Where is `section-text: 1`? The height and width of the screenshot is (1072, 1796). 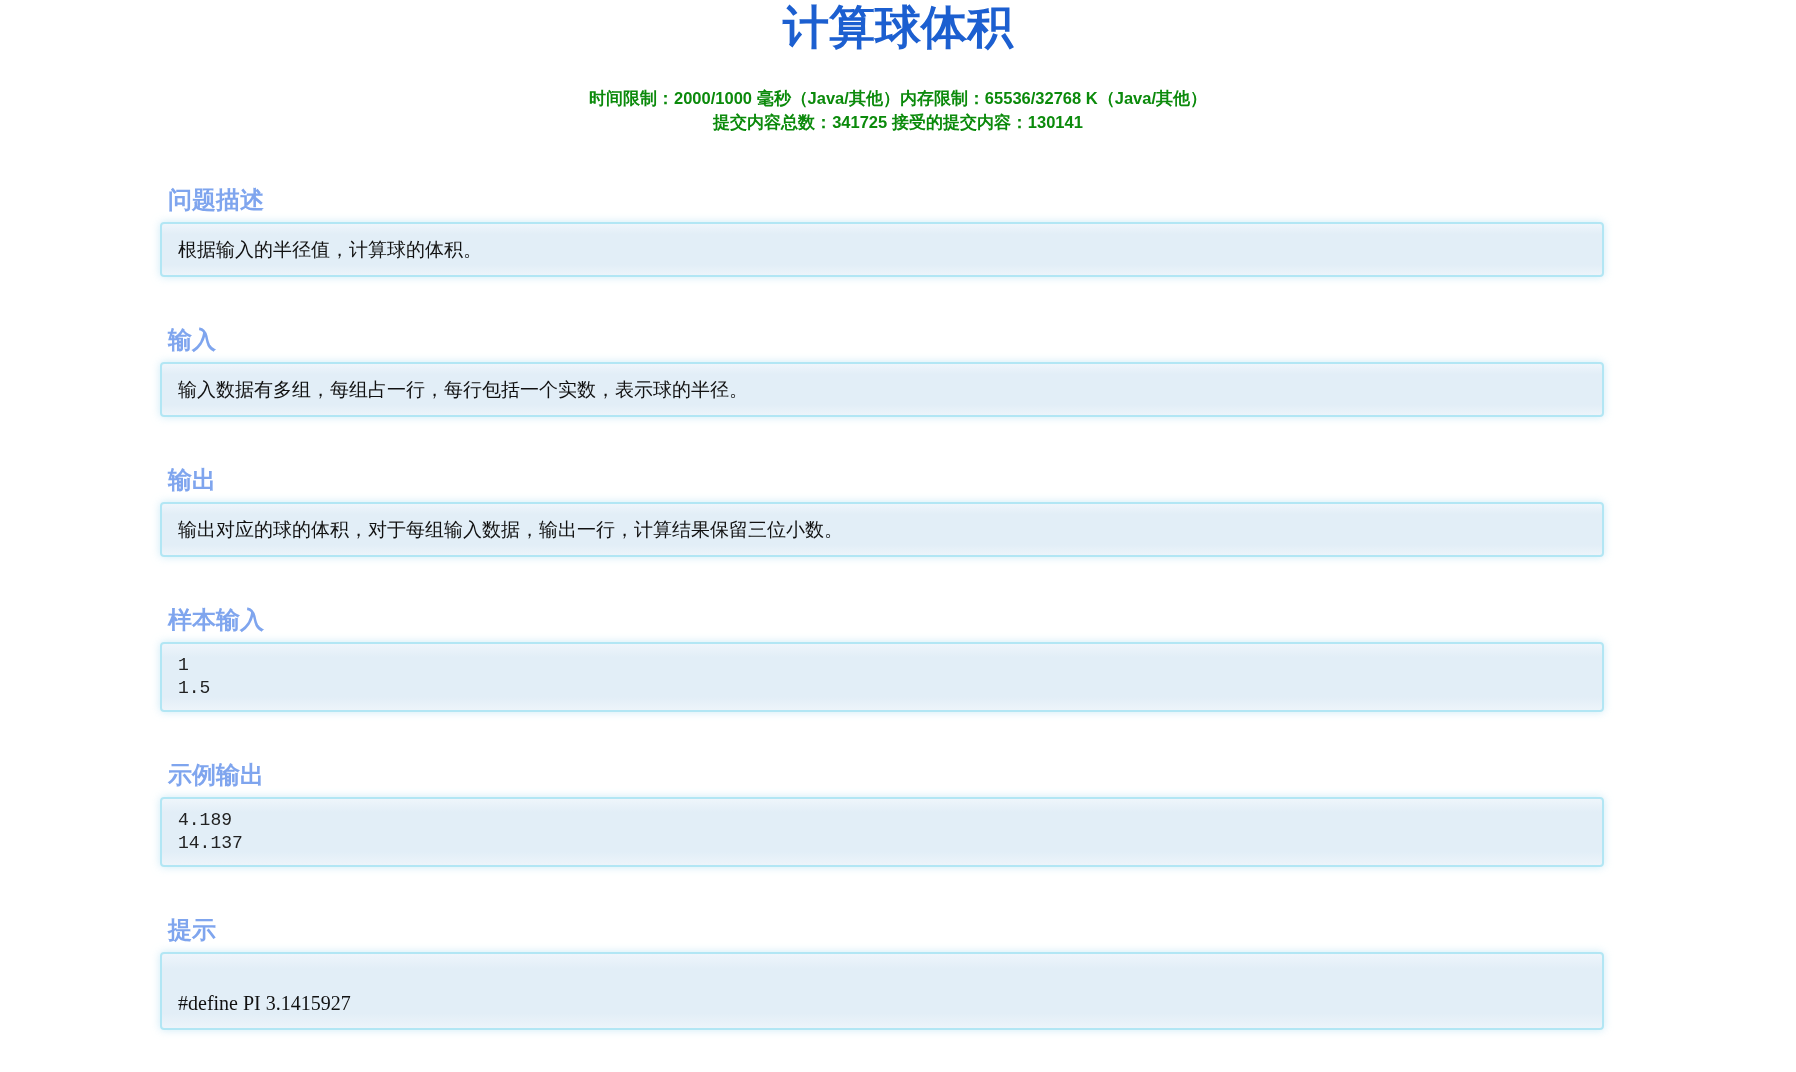 section-text: 1 is located at coordinates (183, 665).